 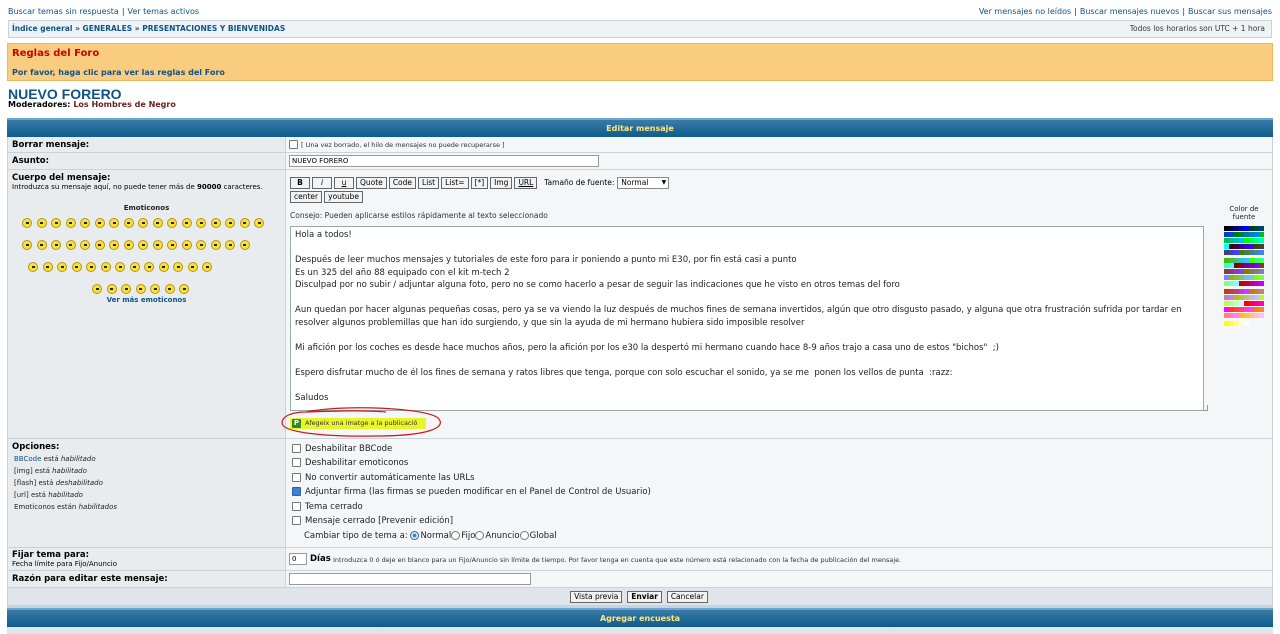 I want to click on cancel-button: Cancelar, so click(x=687, y=597).